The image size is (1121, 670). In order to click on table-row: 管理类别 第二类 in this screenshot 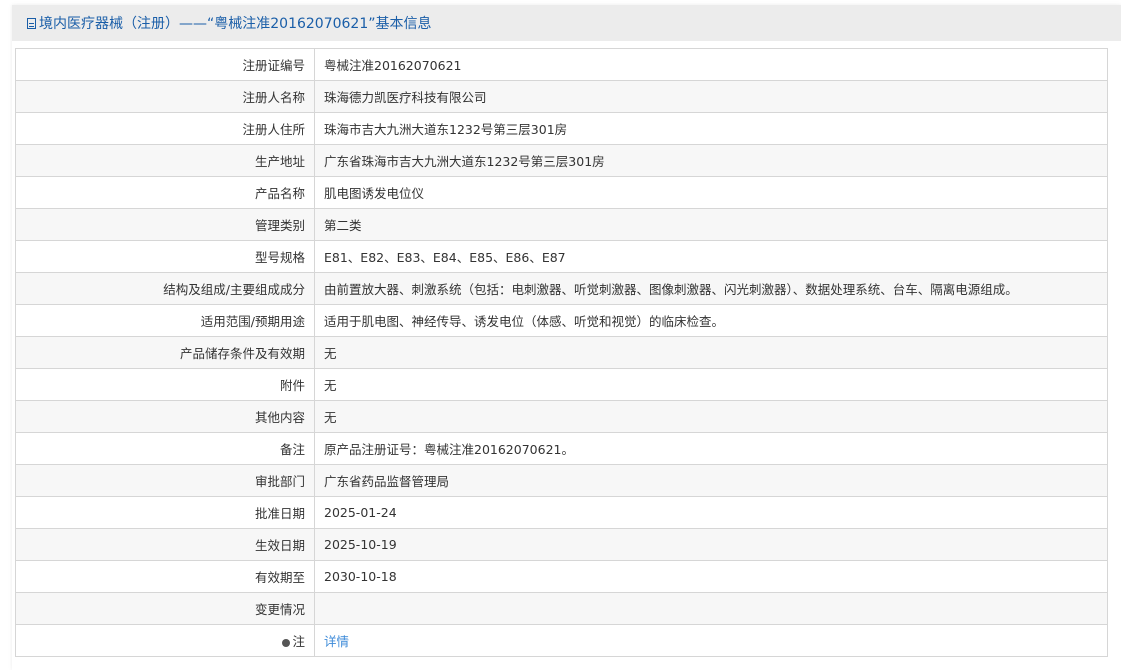, I will do `click(561, 224)`.